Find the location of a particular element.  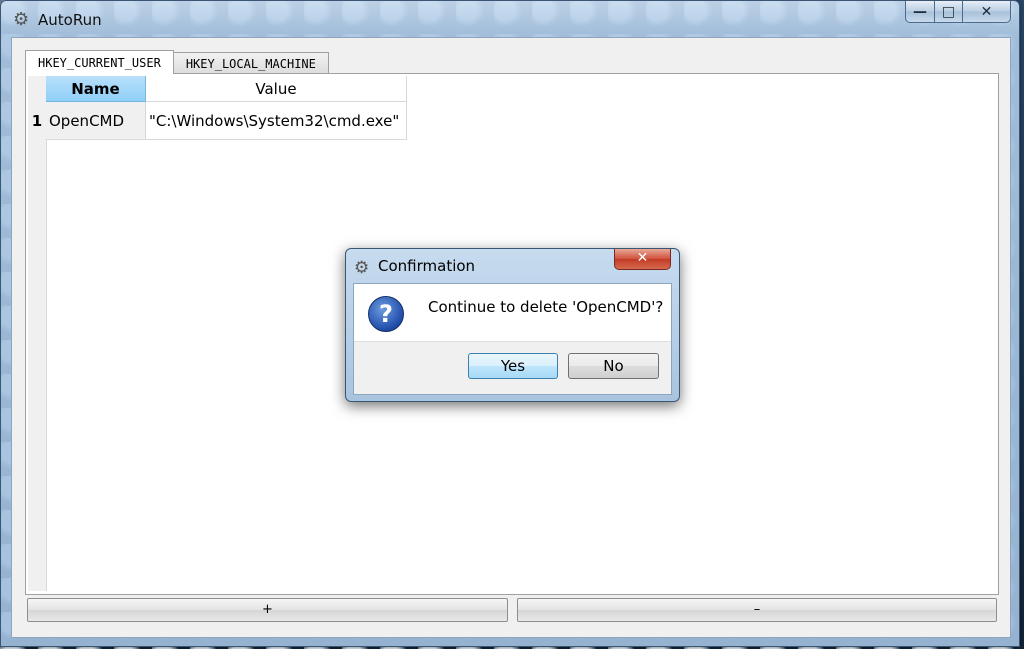

maximize-button: □ is located at coordinates (949, 12).